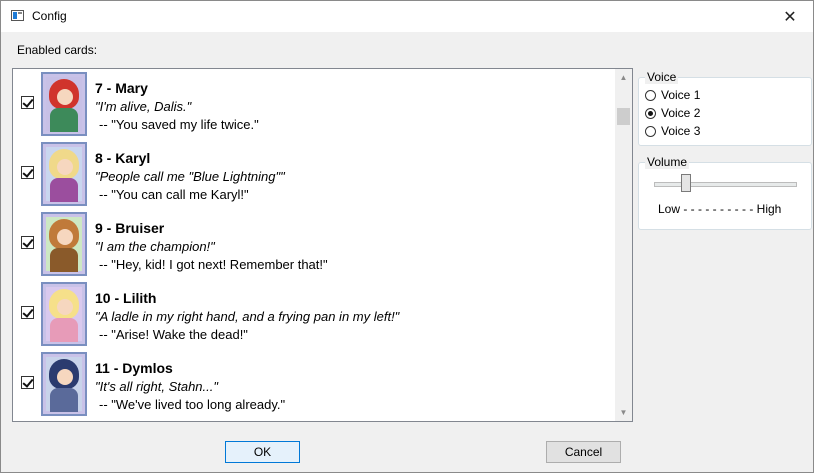 This screenshot has width=814, height=473. What do you see at coordinates (583, 452) in the screenshot?
I see `cancel-button: Cancel` at bounding box center [583, 452].